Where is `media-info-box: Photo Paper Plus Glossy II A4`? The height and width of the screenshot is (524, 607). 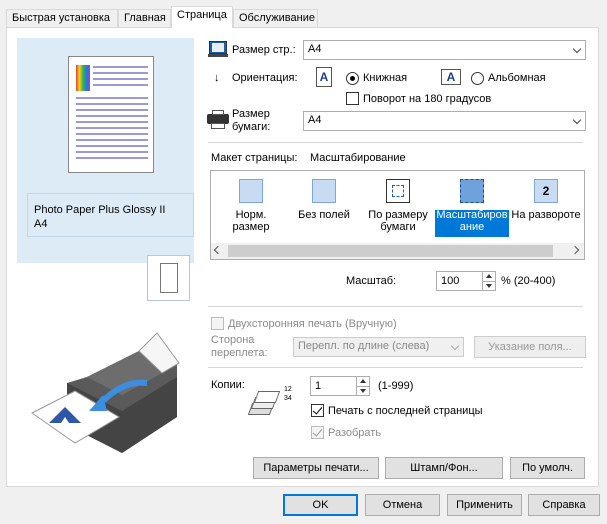
media-info-box: Photo Paper Plus Glossy II A4 is located at coordinates (110, 215).